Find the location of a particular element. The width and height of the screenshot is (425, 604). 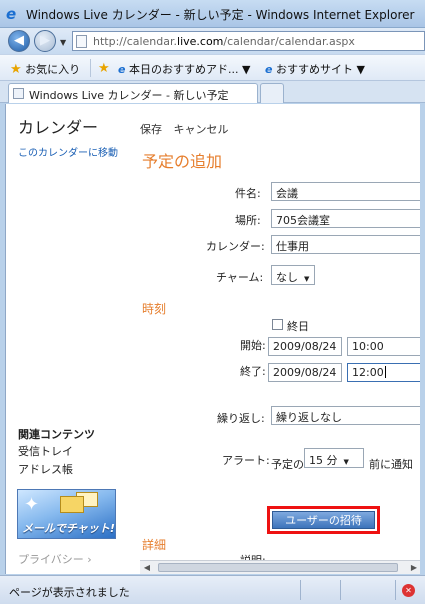

add-favorite-icon: ★ is located at coordinates (104, 68).